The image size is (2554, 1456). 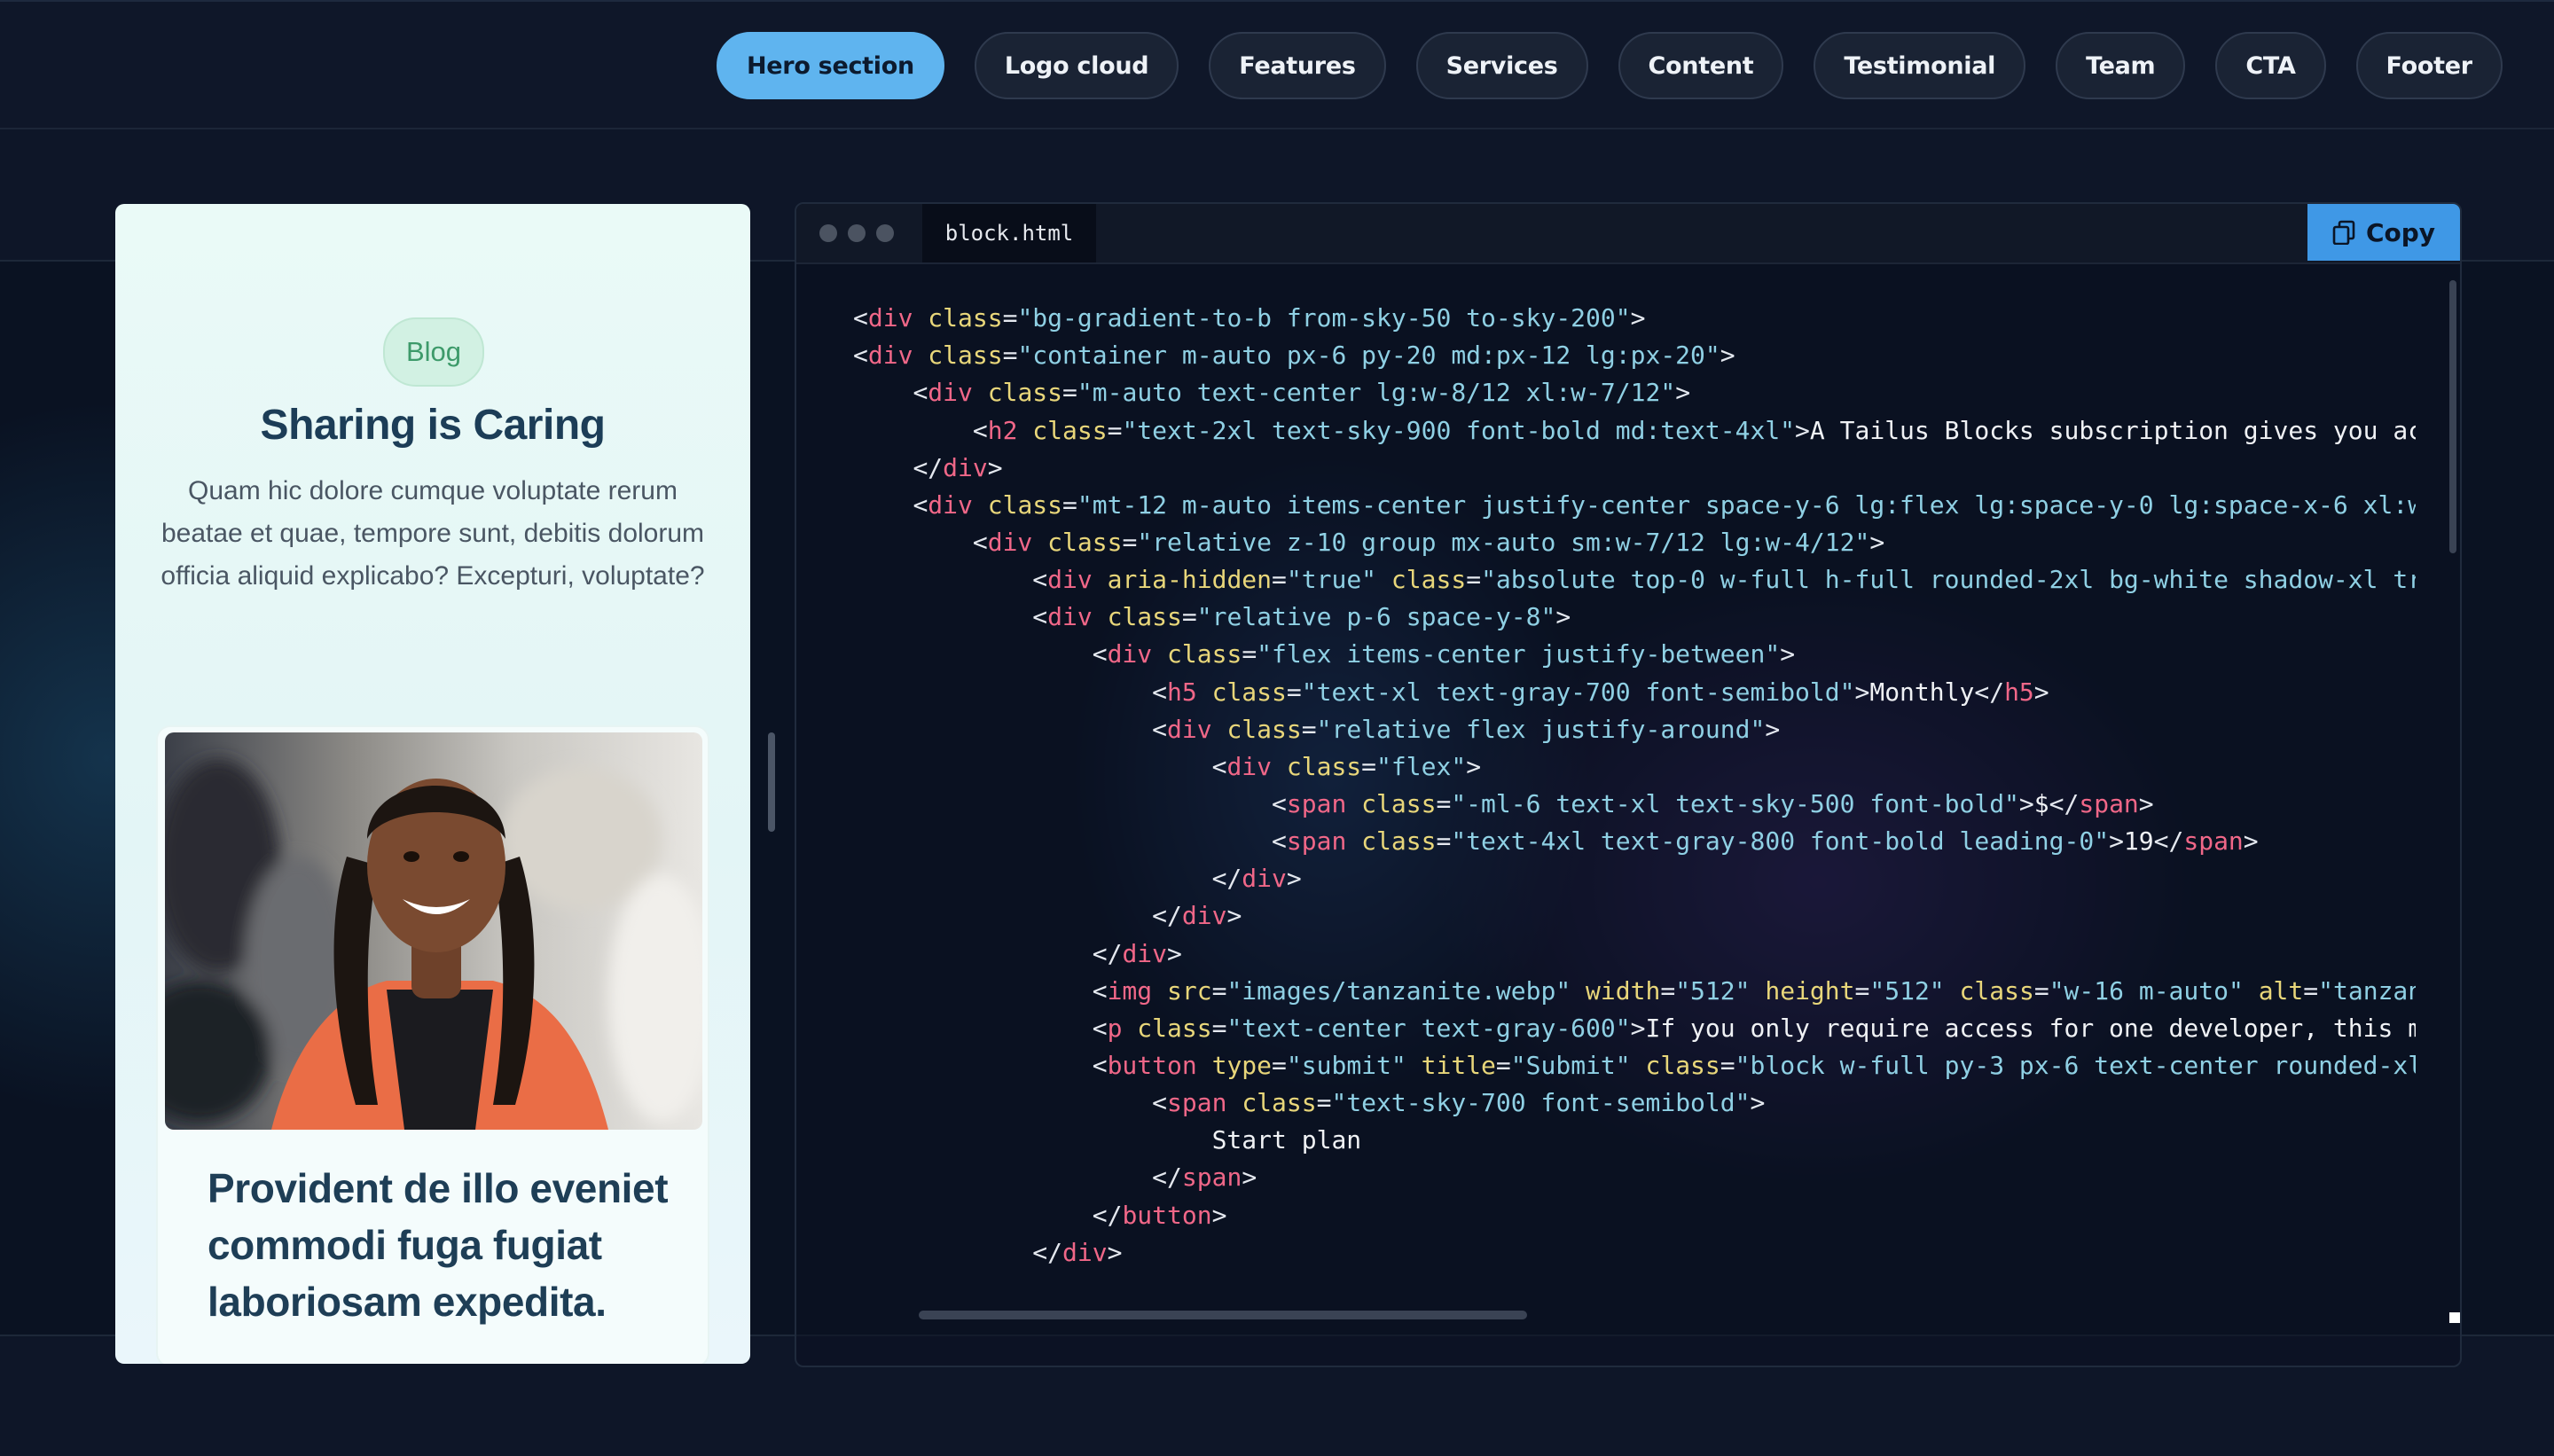 I want to click on code-window-header: block.html Copy, so click(x=1628, y=234).